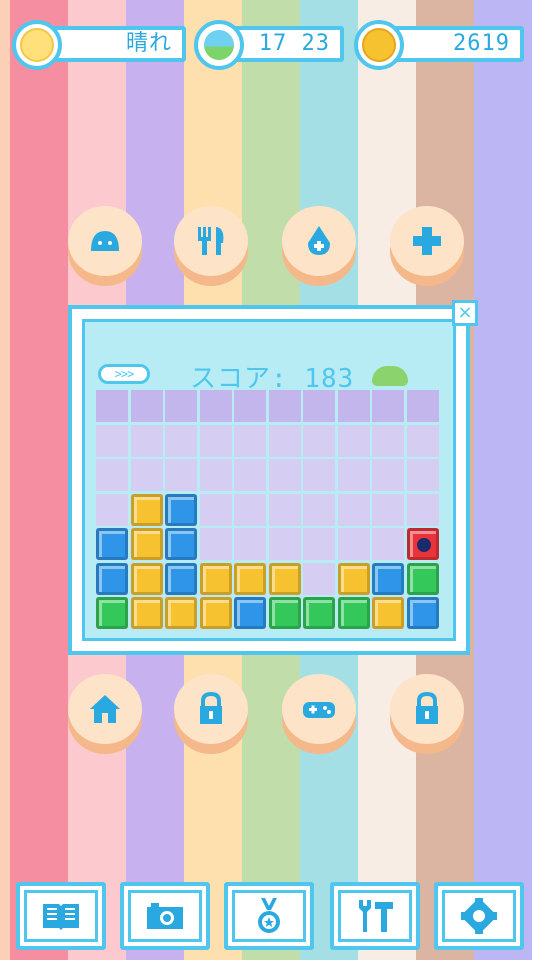  Describe the element at coordinates (294, 43) in the screenshot. I see `time-label: 17 23` at that location.